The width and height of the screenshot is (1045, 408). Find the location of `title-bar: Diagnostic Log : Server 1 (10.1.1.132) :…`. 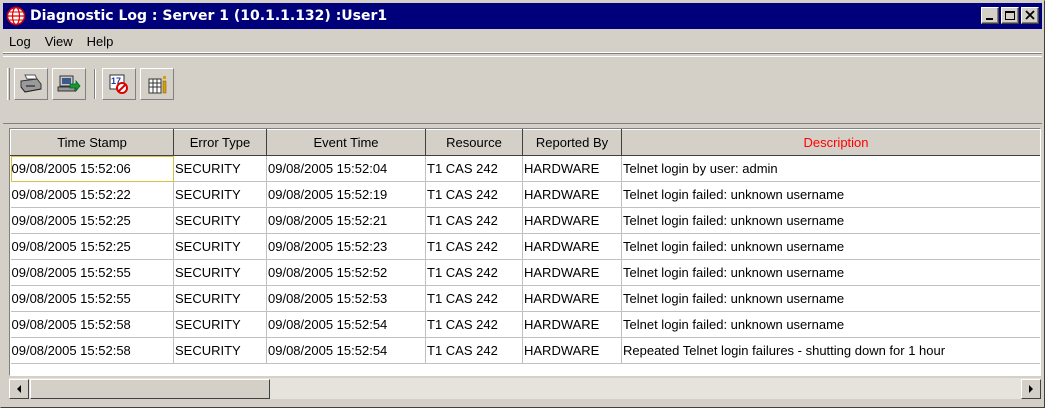

title-bar: Diagnostic Log : Server 1 (10.1.1.132) :… is located at coordinates (522, 16).